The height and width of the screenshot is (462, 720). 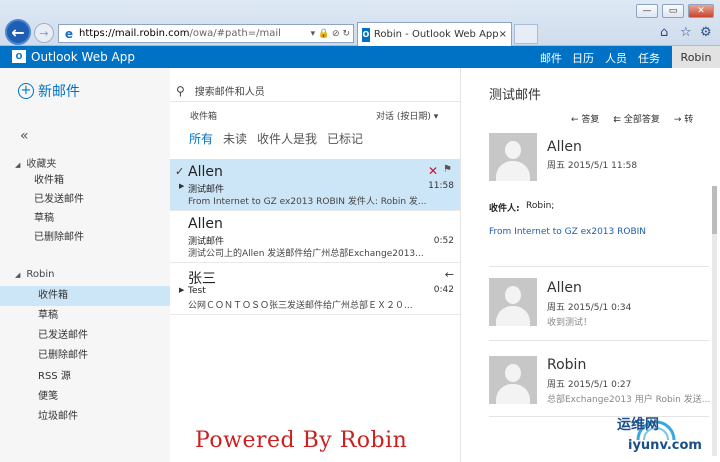 I want to click on address-url: https://mail.robin.com/owa/#path=/mail, so click(x=195, y=33).